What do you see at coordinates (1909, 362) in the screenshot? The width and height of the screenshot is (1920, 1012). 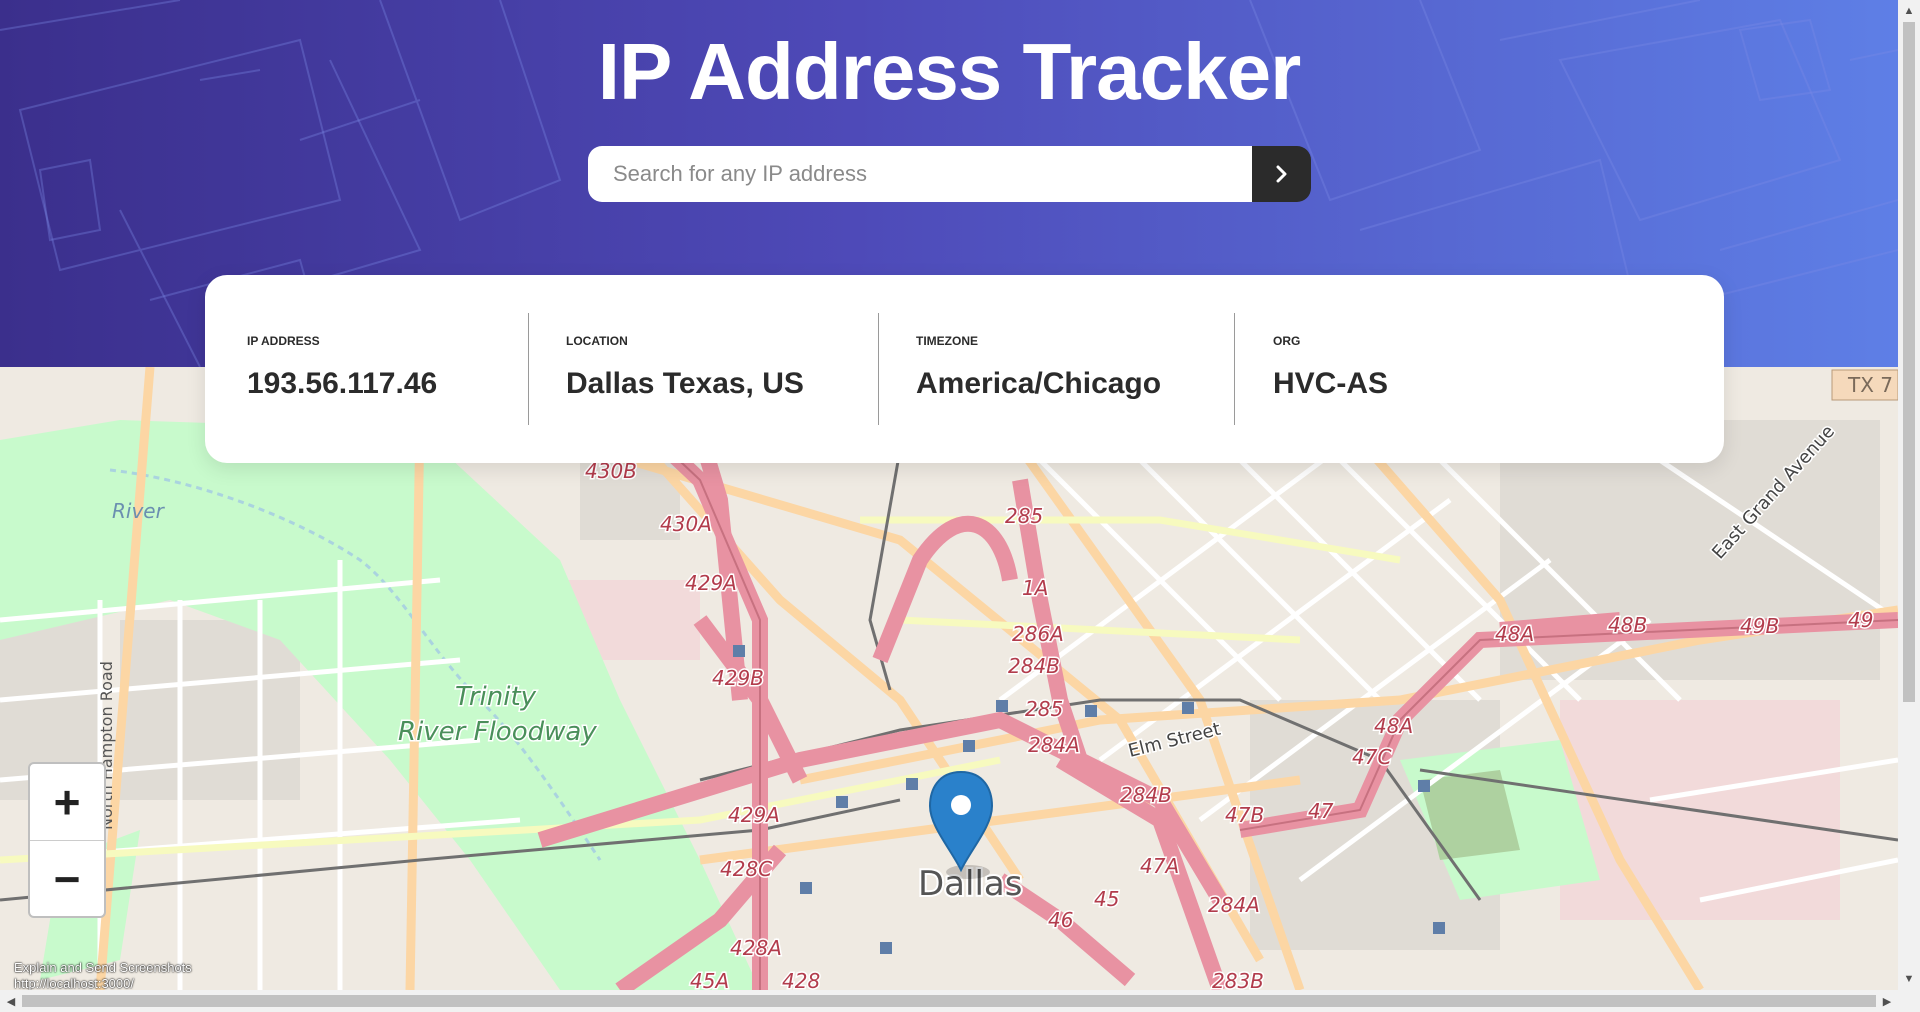 I see `vertical-scroll-thumb` at bounding box center [1909, 362].